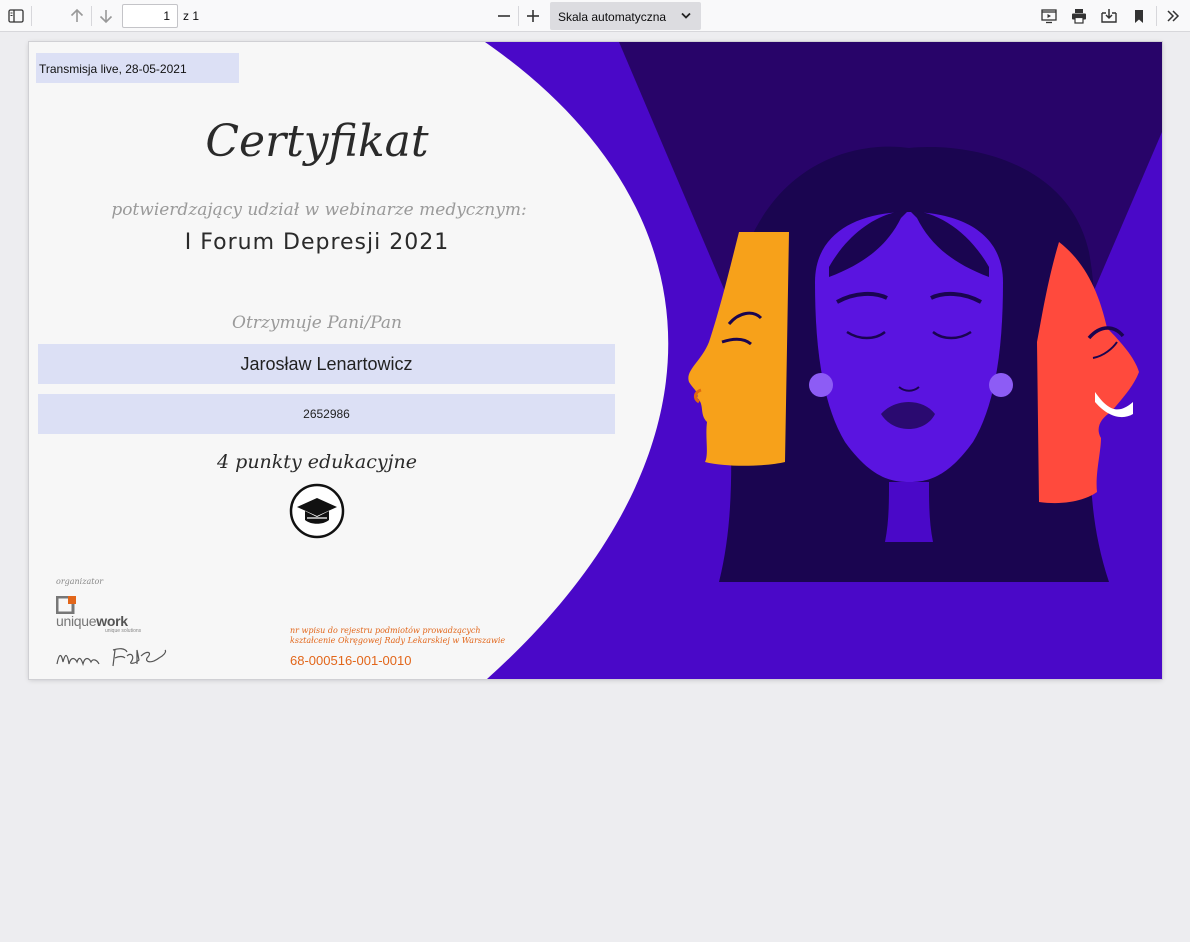  What do you see at coordinates (150, 16) in the screenshot?
I see `page-number-input` at bounding box center [150, 16].